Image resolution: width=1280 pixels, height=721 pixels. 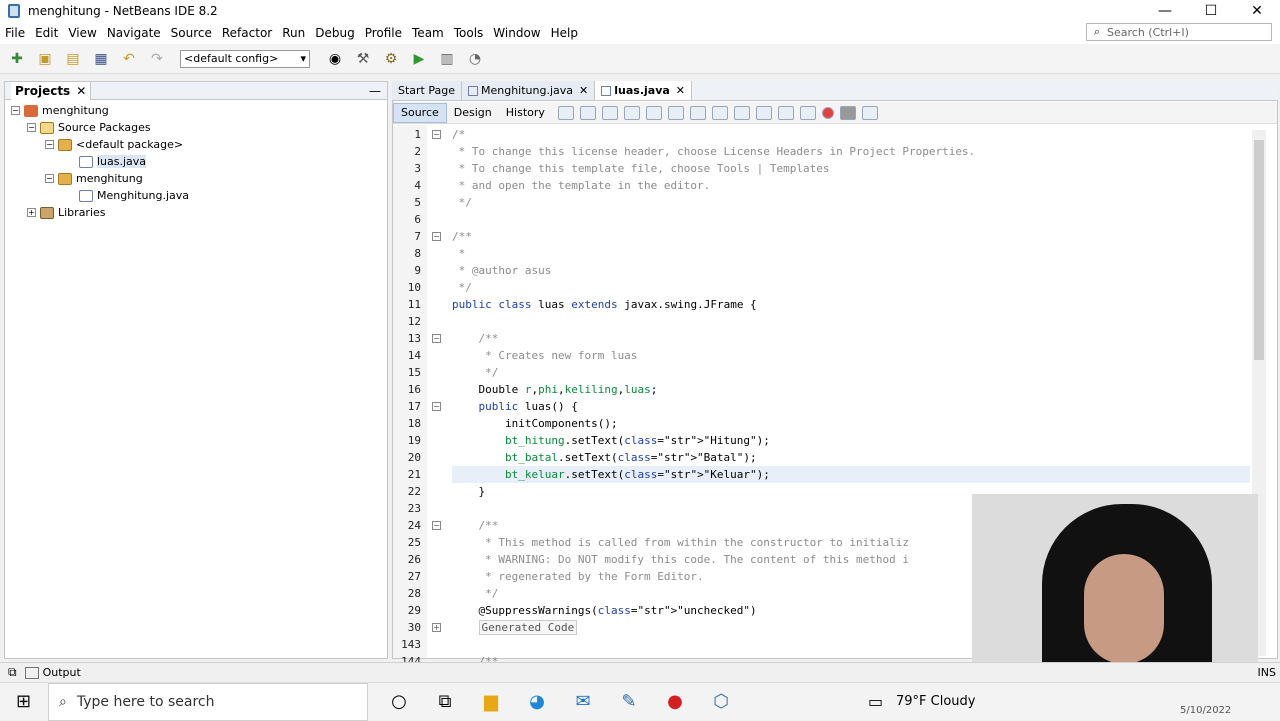 I want to click on line-number: 20, so click(x=414, y=457).